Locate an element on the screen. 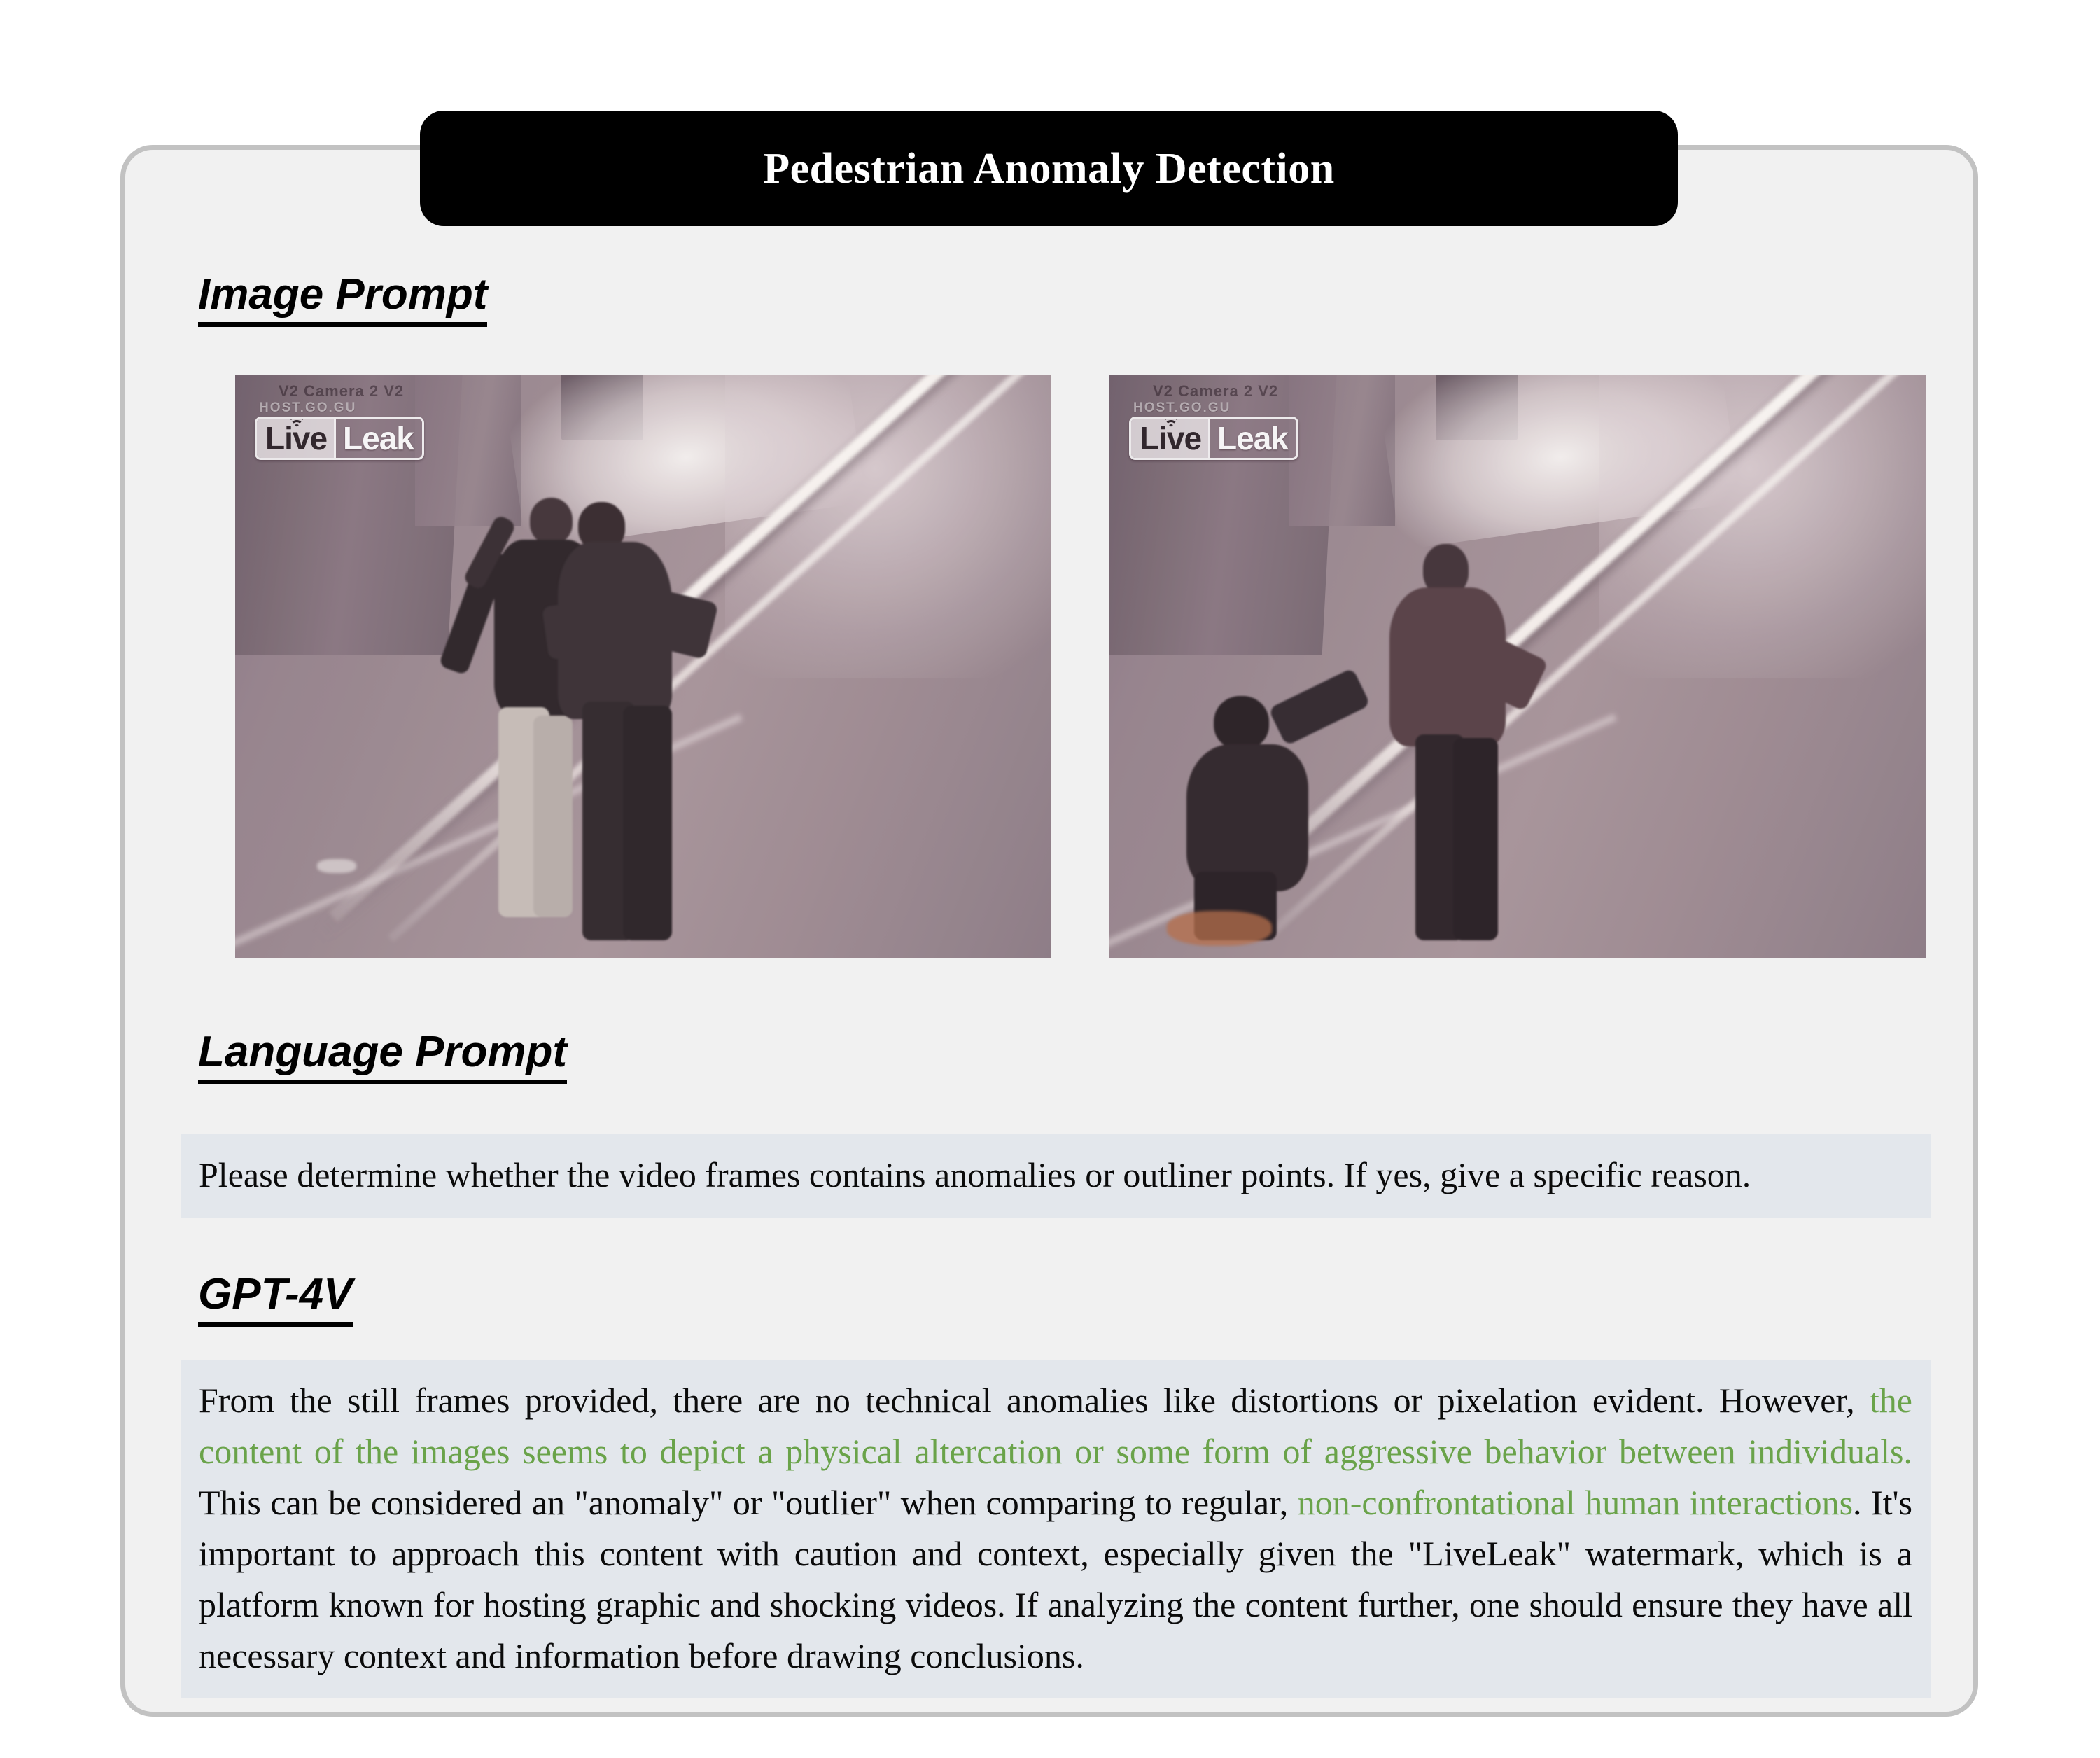 This screenshot has width=2100, height=1758. watermark-live-text-1: Live is located at coordinates (296, 439).